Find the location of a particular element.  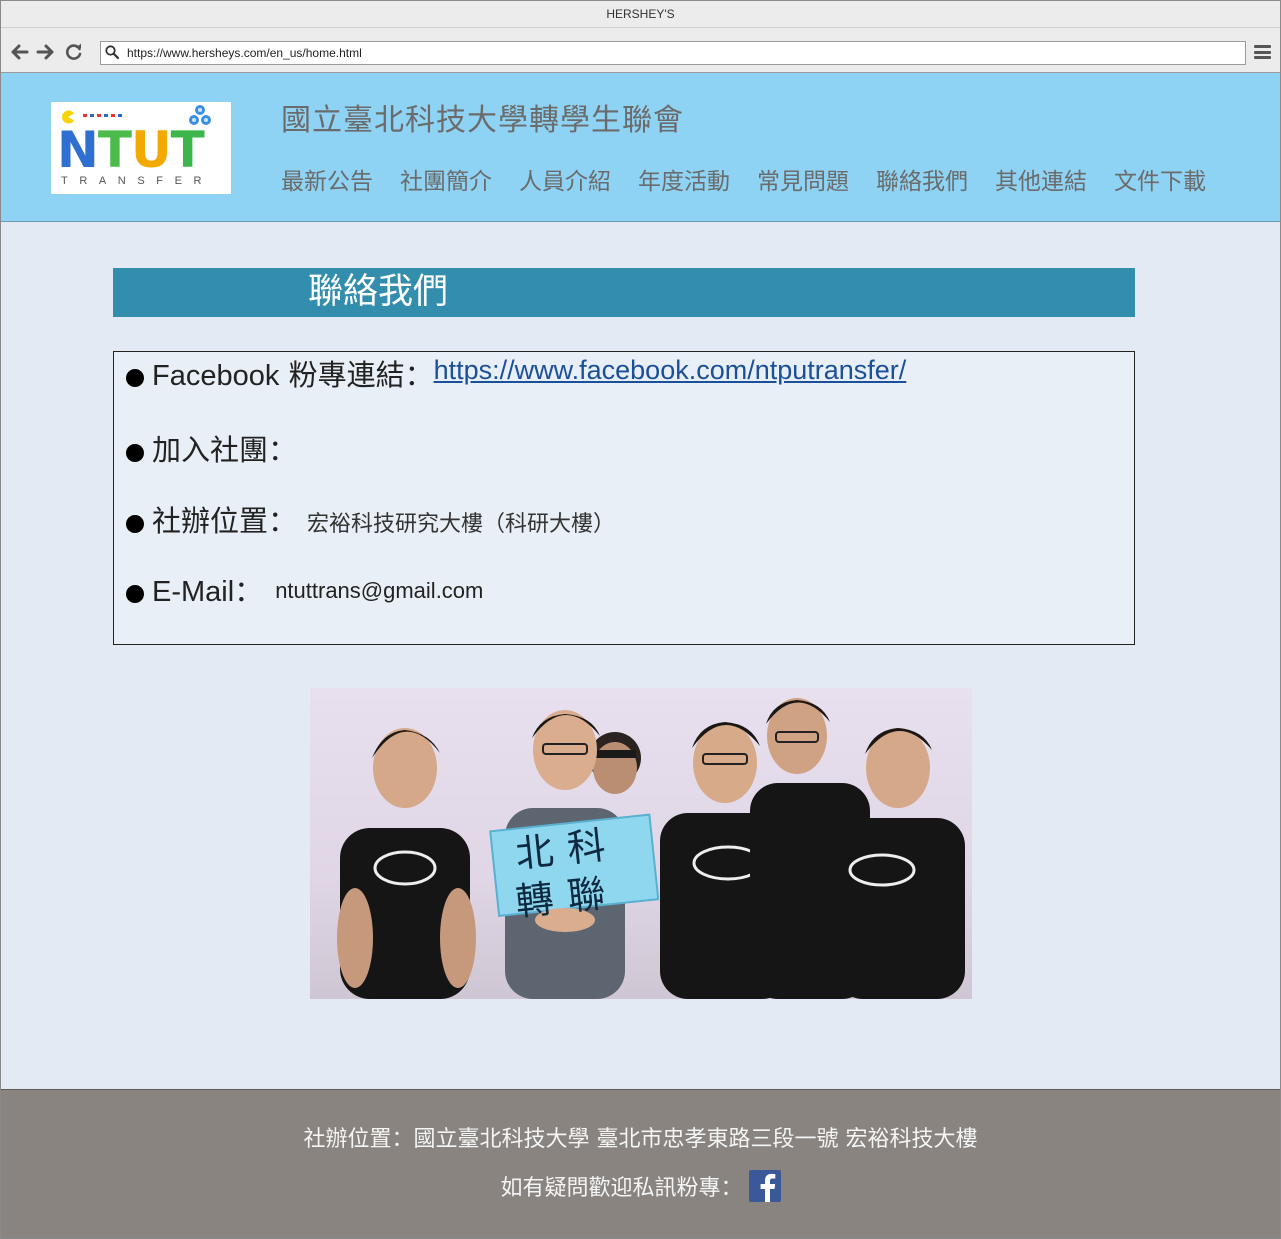

facebook-page-link: https://www.facebook.com/ntputransfer/ is located at coordinates (670, 370).